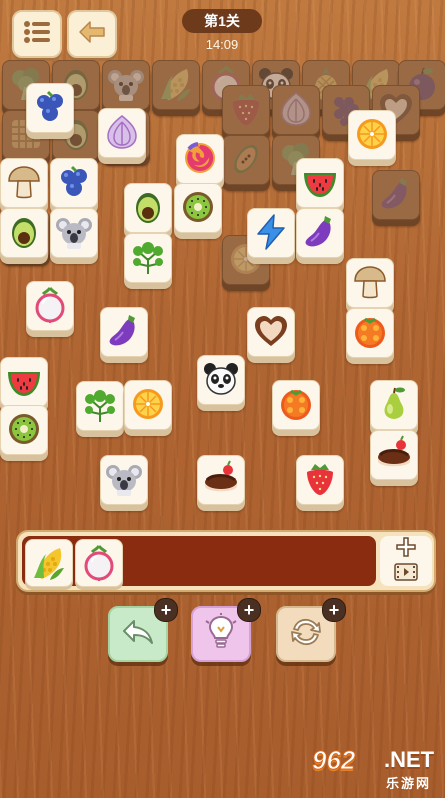 The width and height of the screenshot is (445, 798). Describe the element at coordinates (306, 634) in the screenshot. I see `shuffle-icon` at that location.